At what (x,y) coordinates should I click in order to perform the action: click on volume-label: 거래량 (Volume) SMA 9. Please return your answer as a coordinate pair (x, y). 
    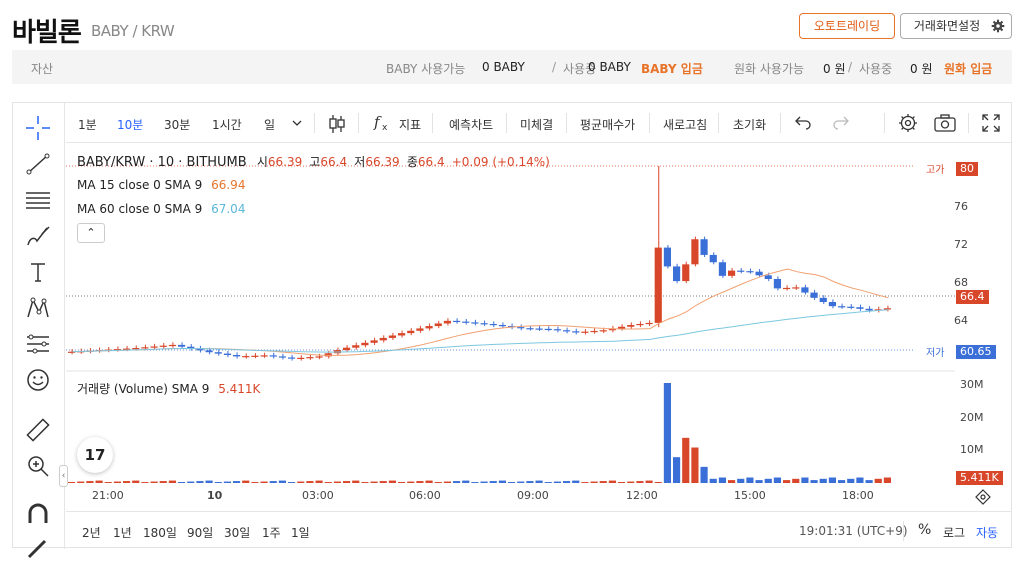
    Looking at the image, I should click on (143, 389).